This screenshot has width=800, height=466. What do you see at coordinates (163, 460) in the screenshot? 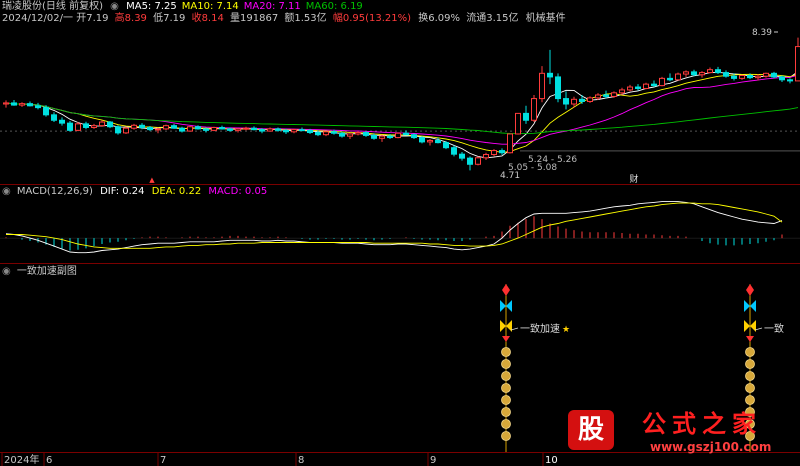
I see `x-axis-label: 7` at bounding box center [163, 460].